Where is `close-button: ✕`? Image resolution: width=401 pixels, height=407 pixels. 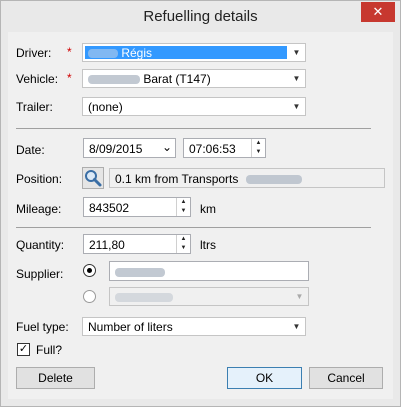 close-button: ✕ is located at coordinates (378, 12).